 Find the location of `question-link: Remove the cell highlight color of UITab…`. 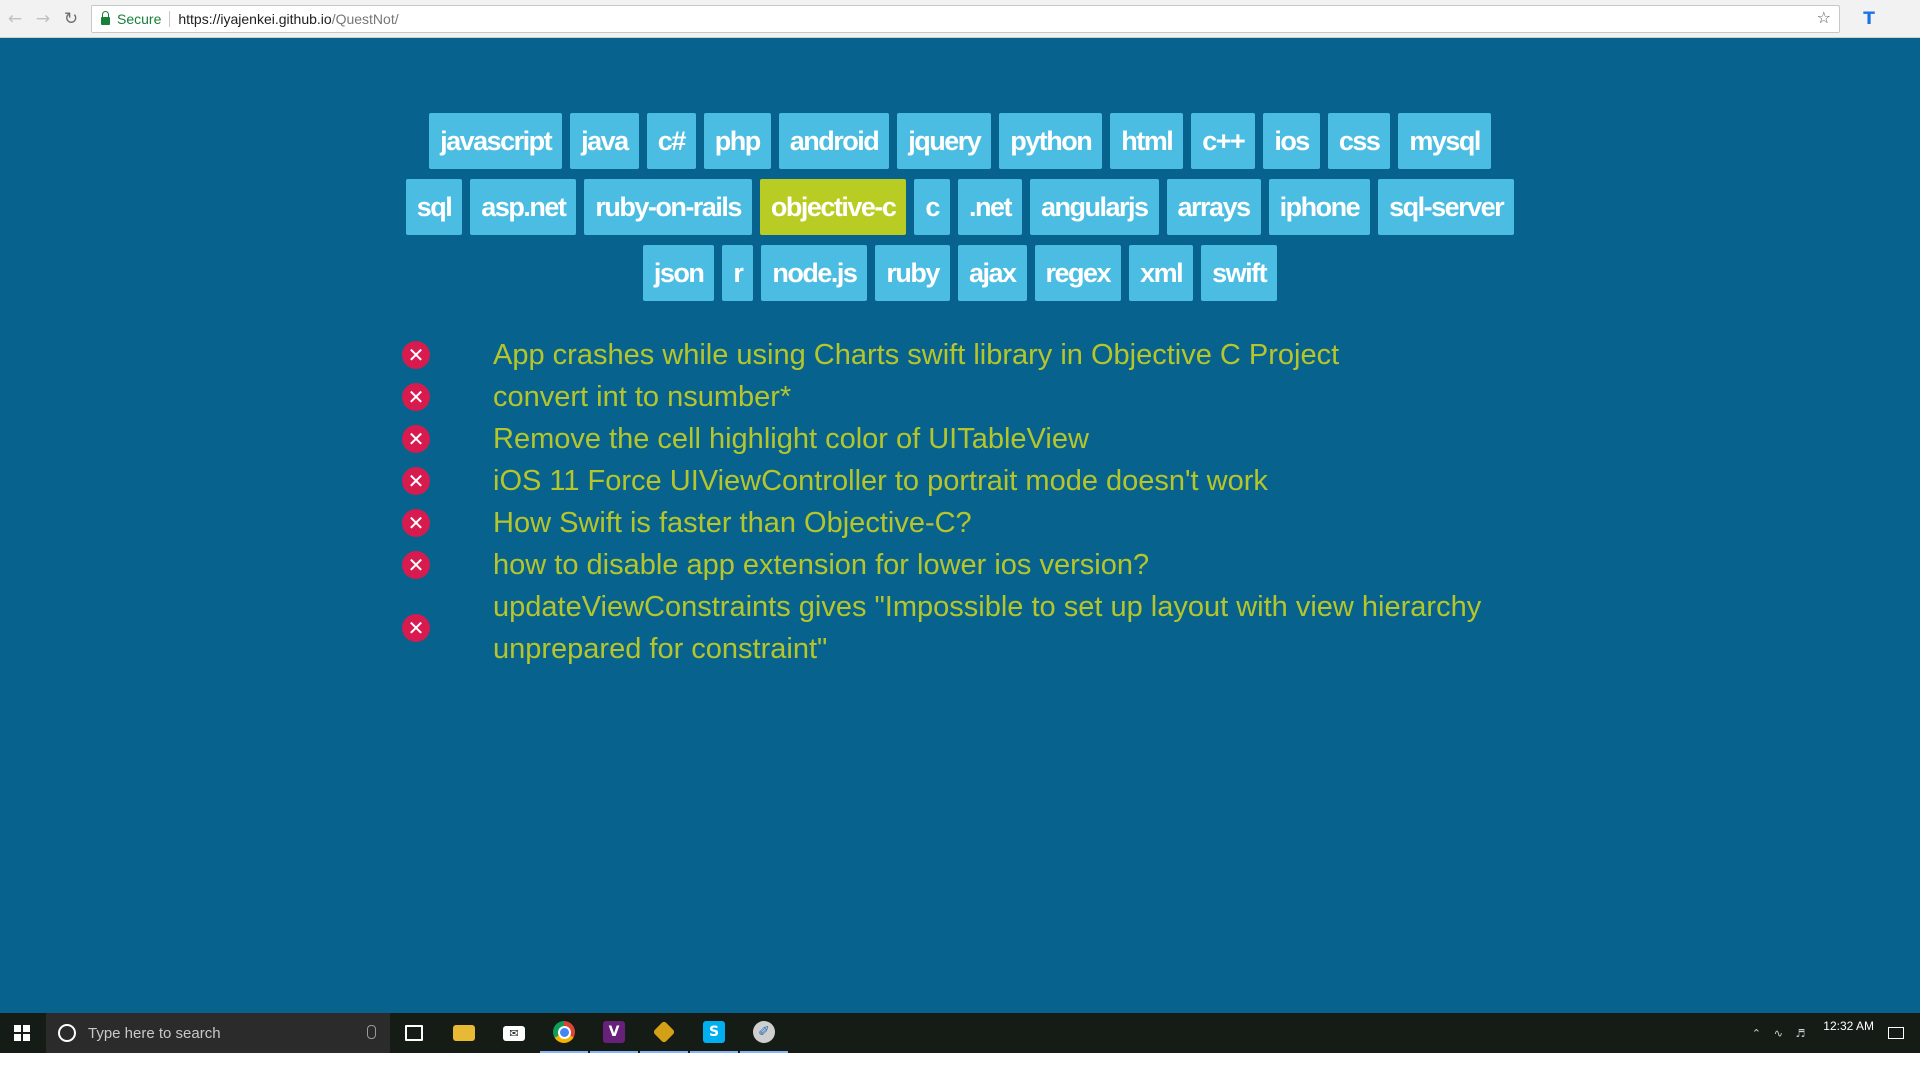

question-link: Remove the cell highlight color of UITab… is located at coordinates (791, 439).